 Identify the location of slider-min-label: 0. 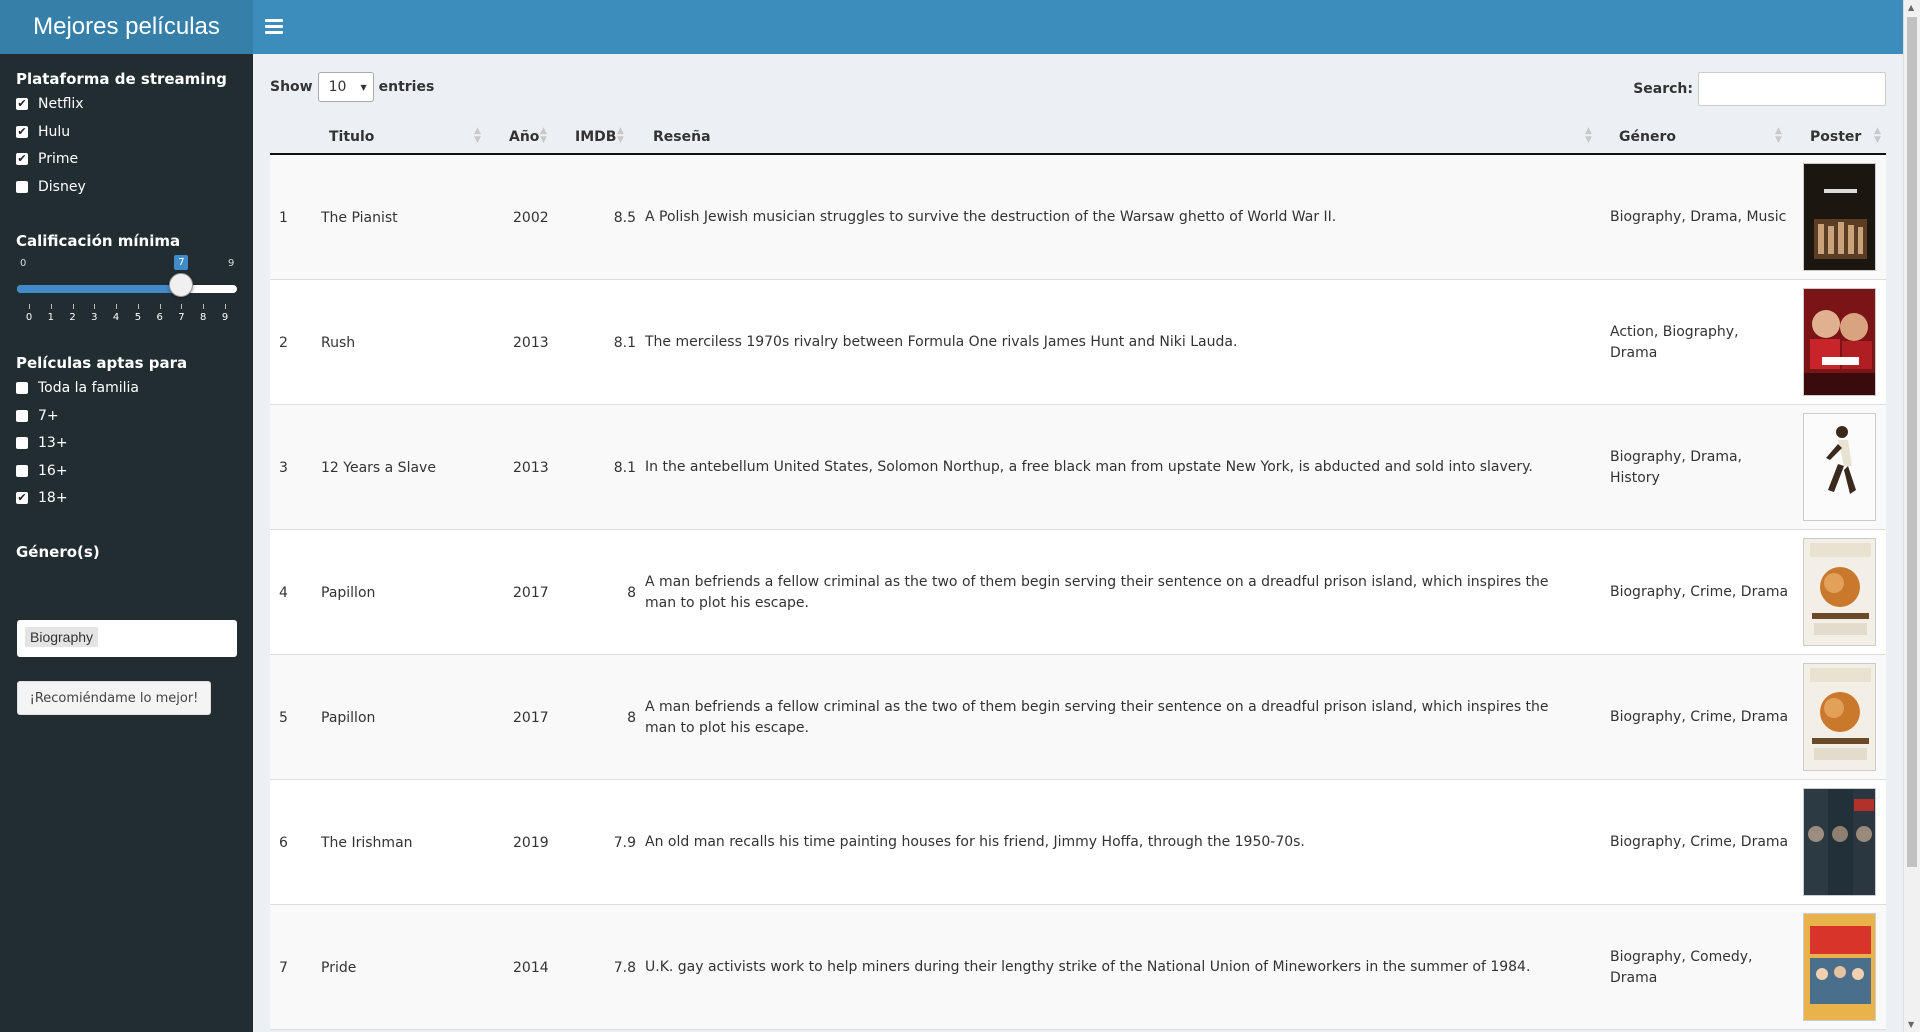
(23, 263).